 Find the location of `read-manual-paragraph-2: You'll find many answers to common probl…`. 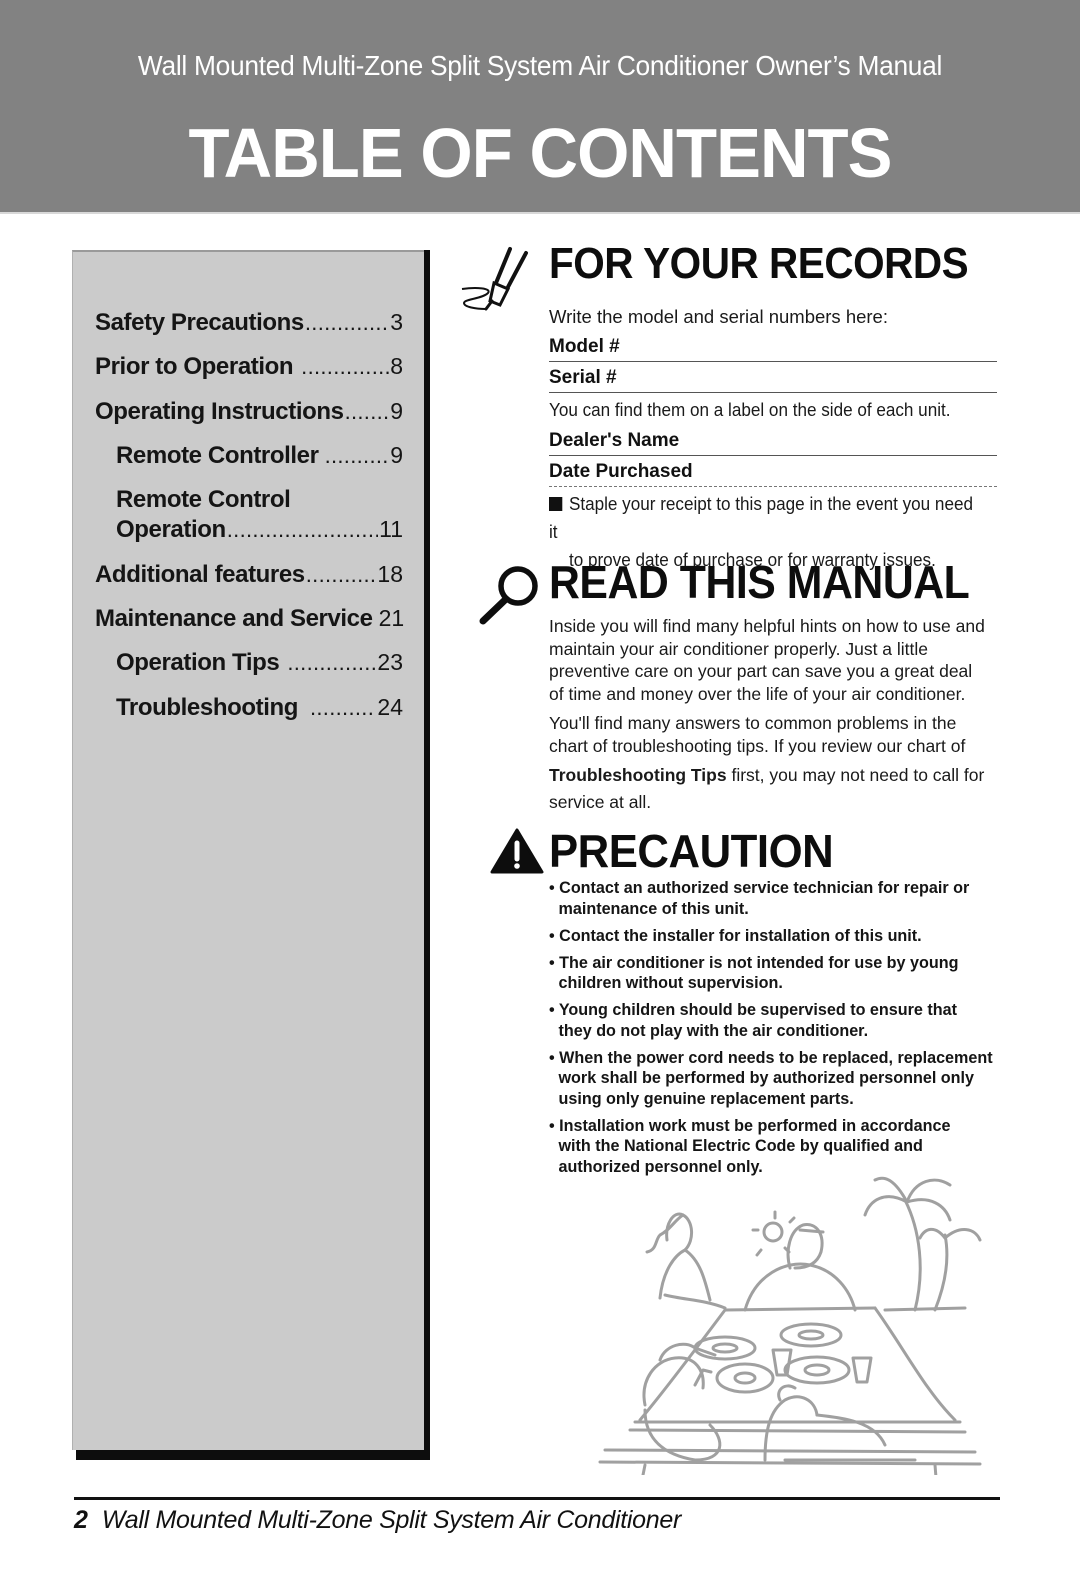

read-manual-paragraph-2: You'll find many answers to common probl… is located at coordinates (774, 762).